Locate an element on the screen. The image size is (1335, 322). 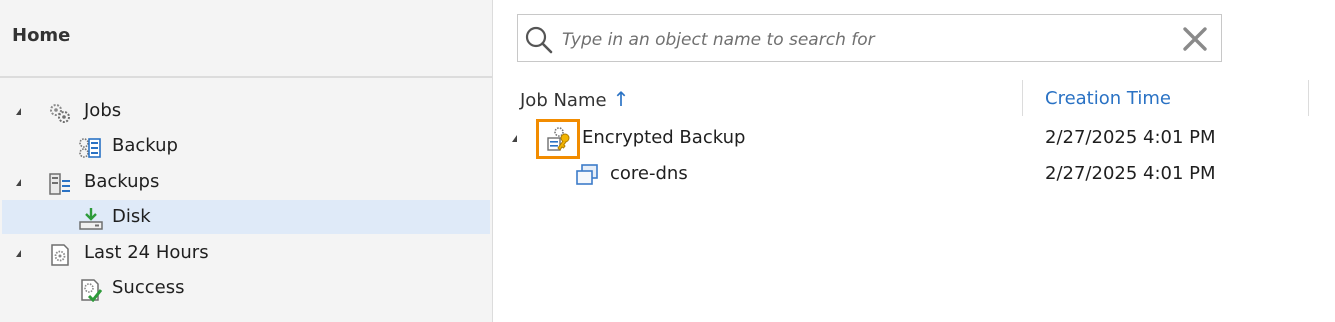
search-box is located at coordinates (869, 38).